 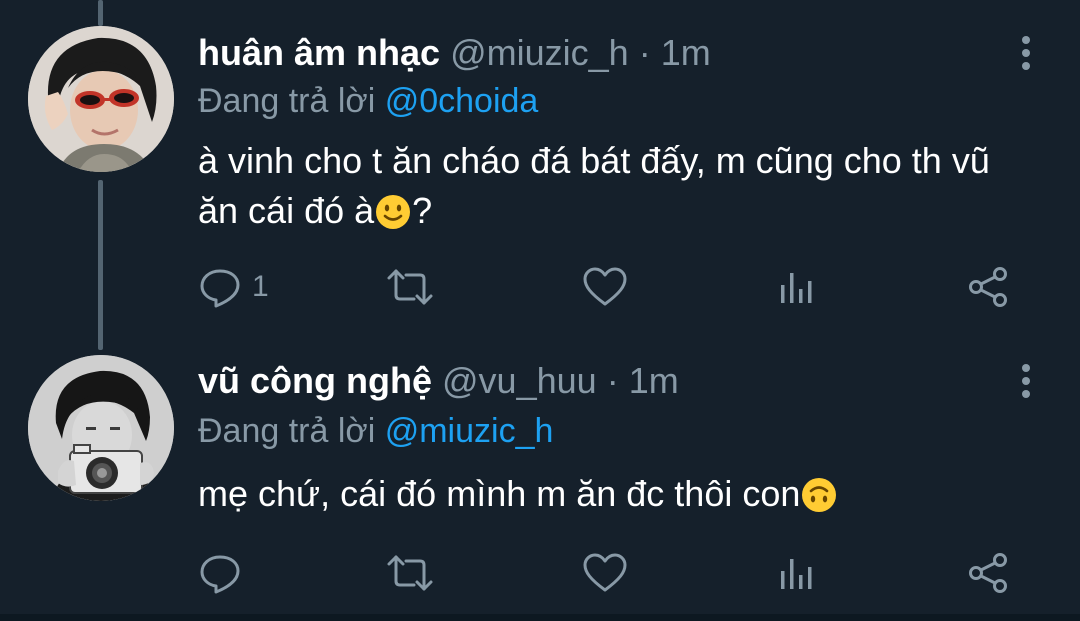 I want to click on tweet-header: huân âm nhạc @miuzic_h · 1m, so click(x=454, y=53).